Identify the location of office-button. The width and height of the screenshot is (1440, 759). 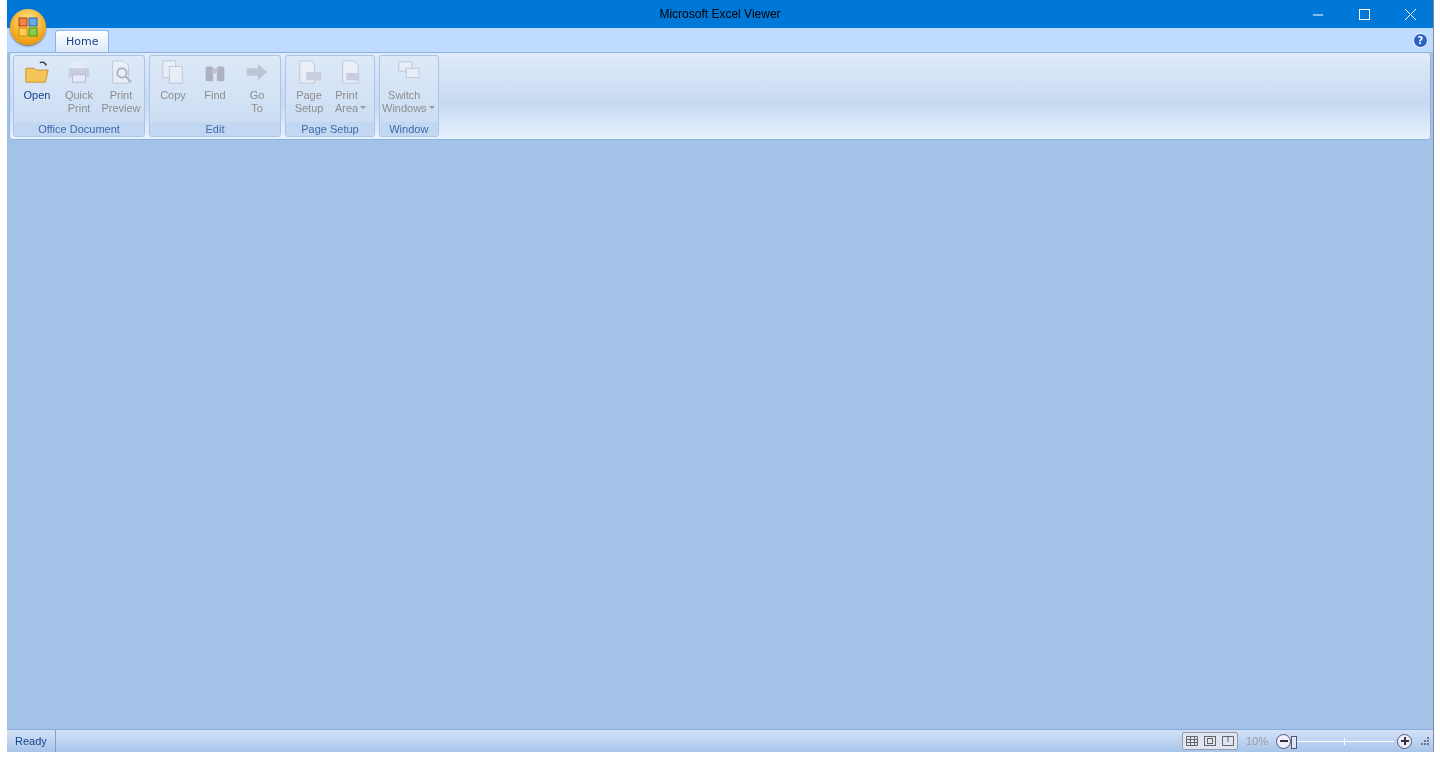
(28, 27).